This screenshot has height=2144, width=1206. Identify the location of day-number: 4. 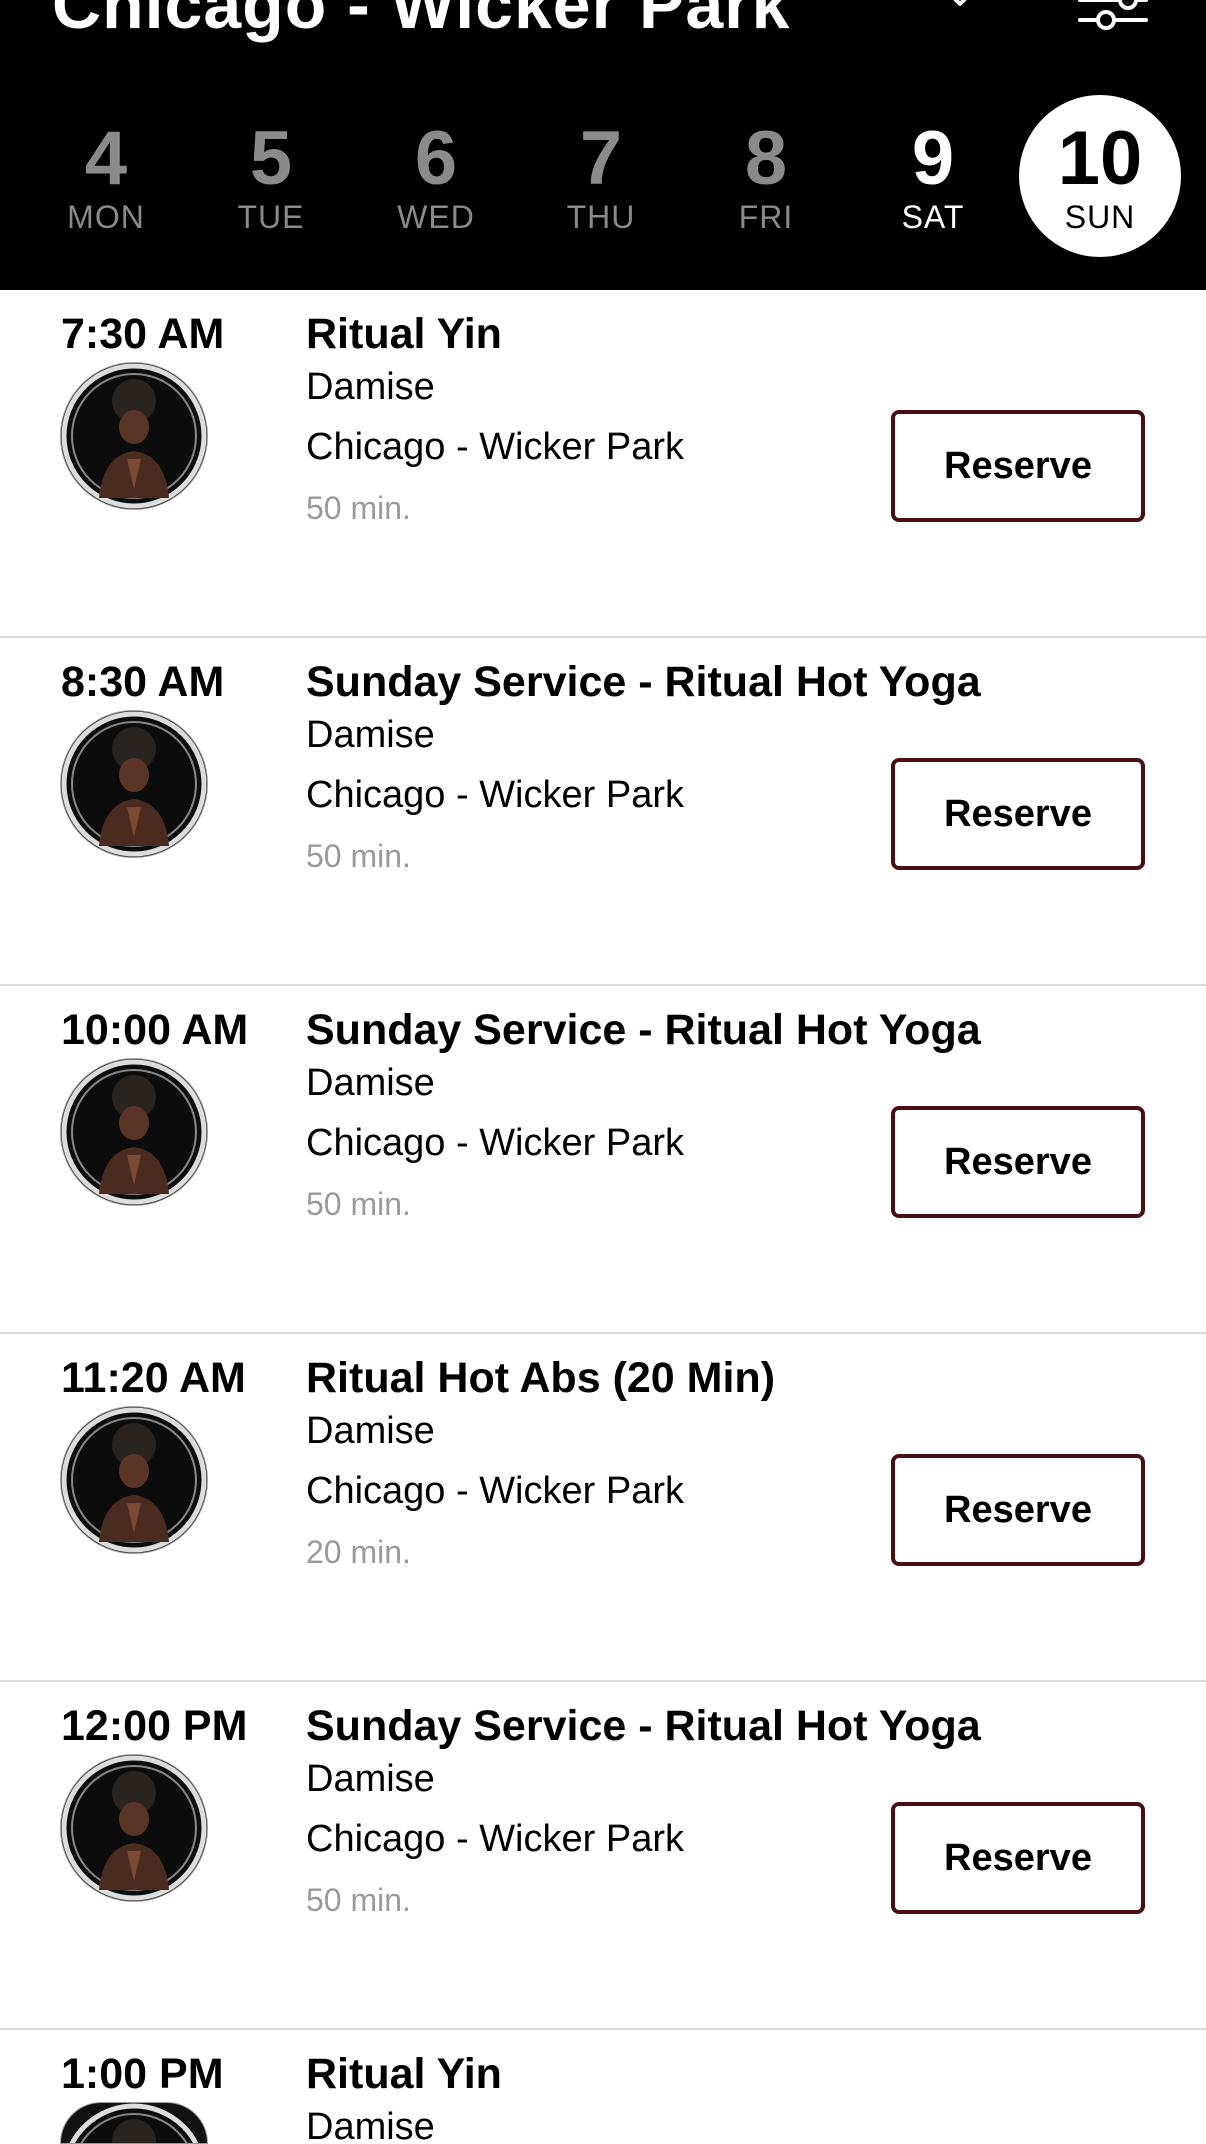
(106, 158).